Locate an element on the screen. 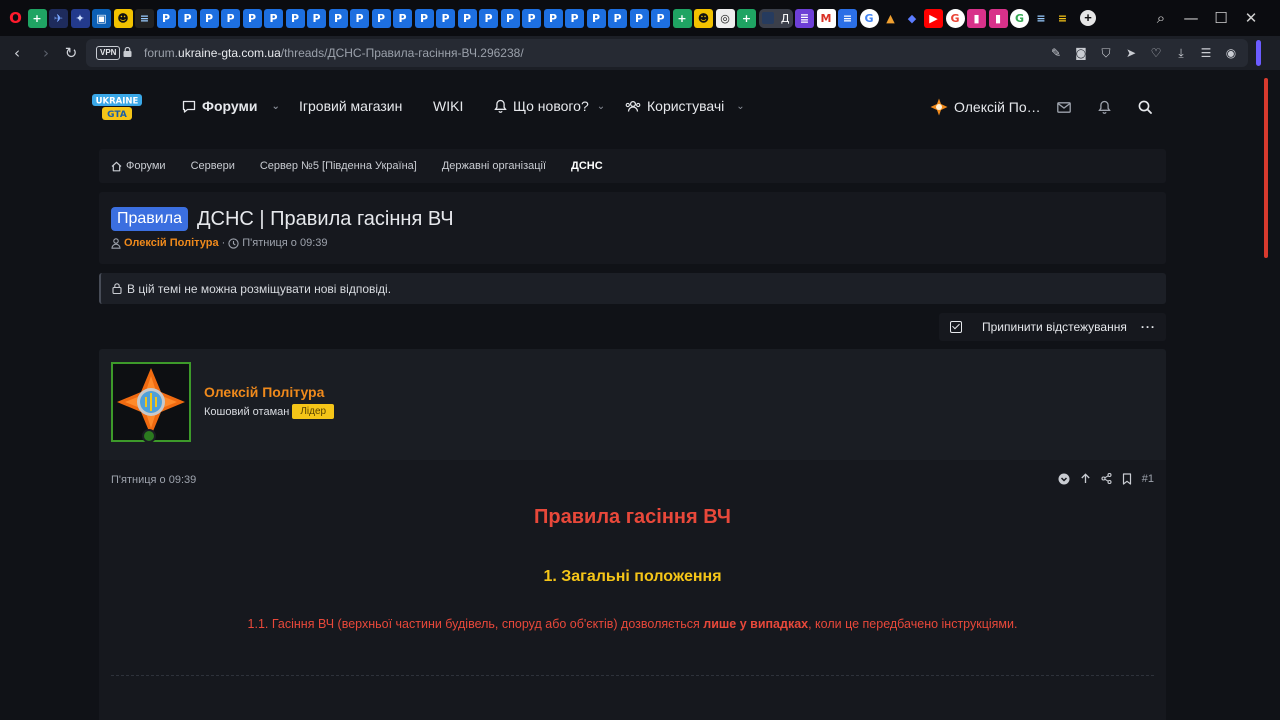 The image size is (1280, 720). lock-icon is located at coordinates (127, 52).